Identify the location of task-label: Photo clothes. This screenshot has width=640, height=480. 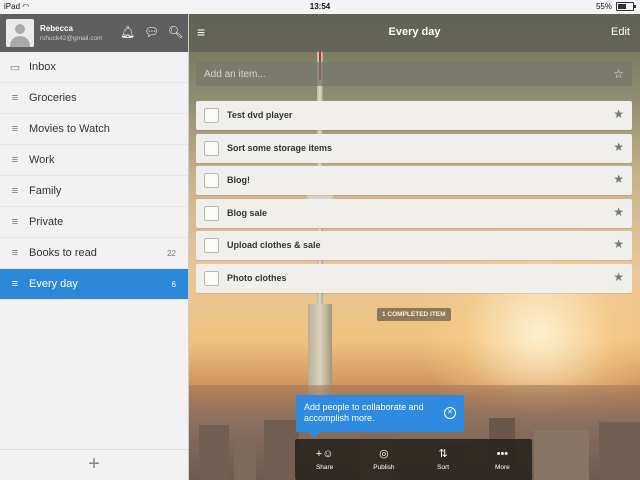
(257, 277).